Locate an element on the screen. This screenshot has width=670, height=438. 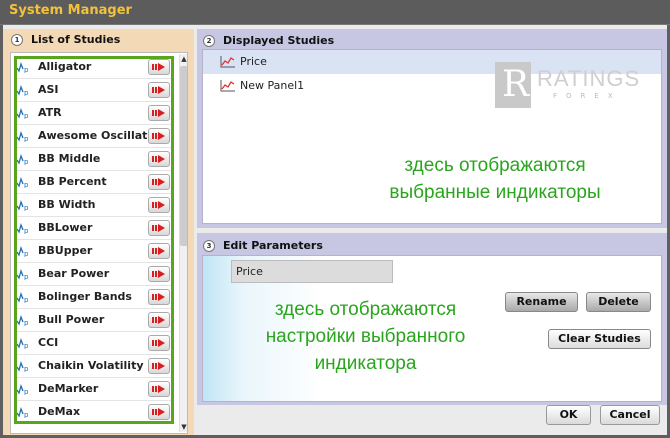
study-item: p BB Middle is located at coordinates (94, 159).